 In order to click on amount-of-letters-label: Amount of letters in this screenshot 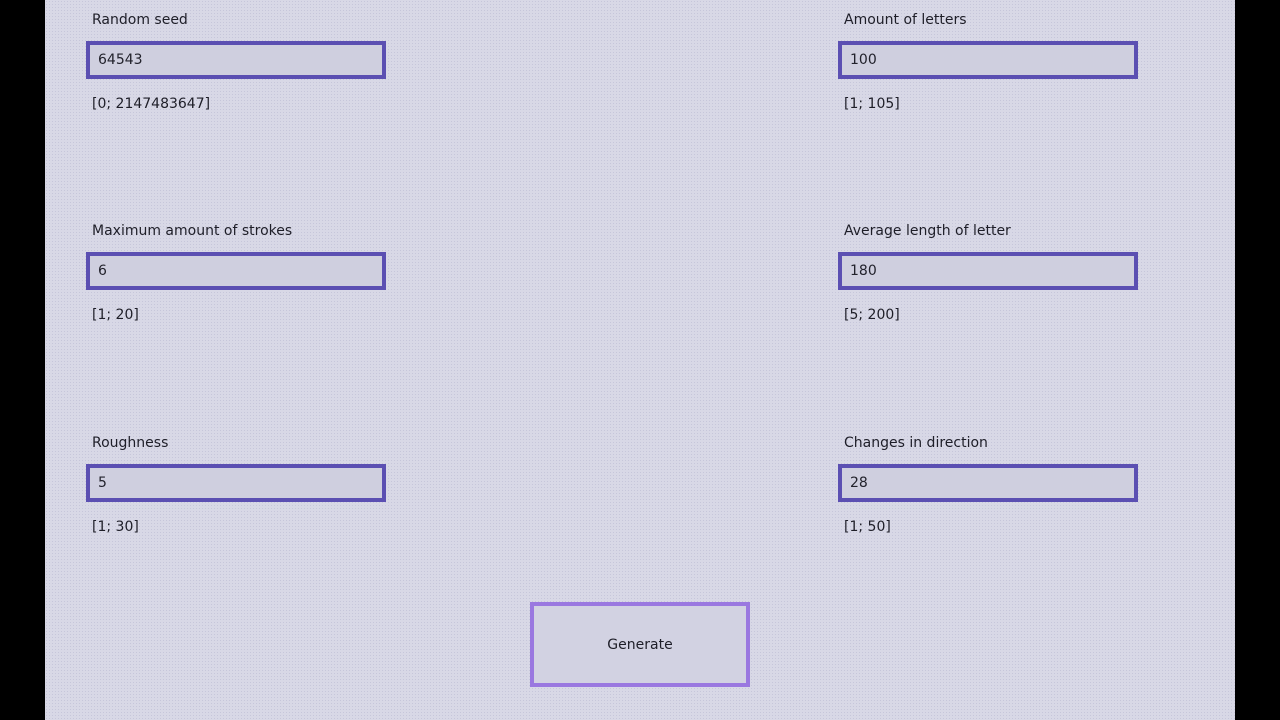, I will do `click(905, 20)`.